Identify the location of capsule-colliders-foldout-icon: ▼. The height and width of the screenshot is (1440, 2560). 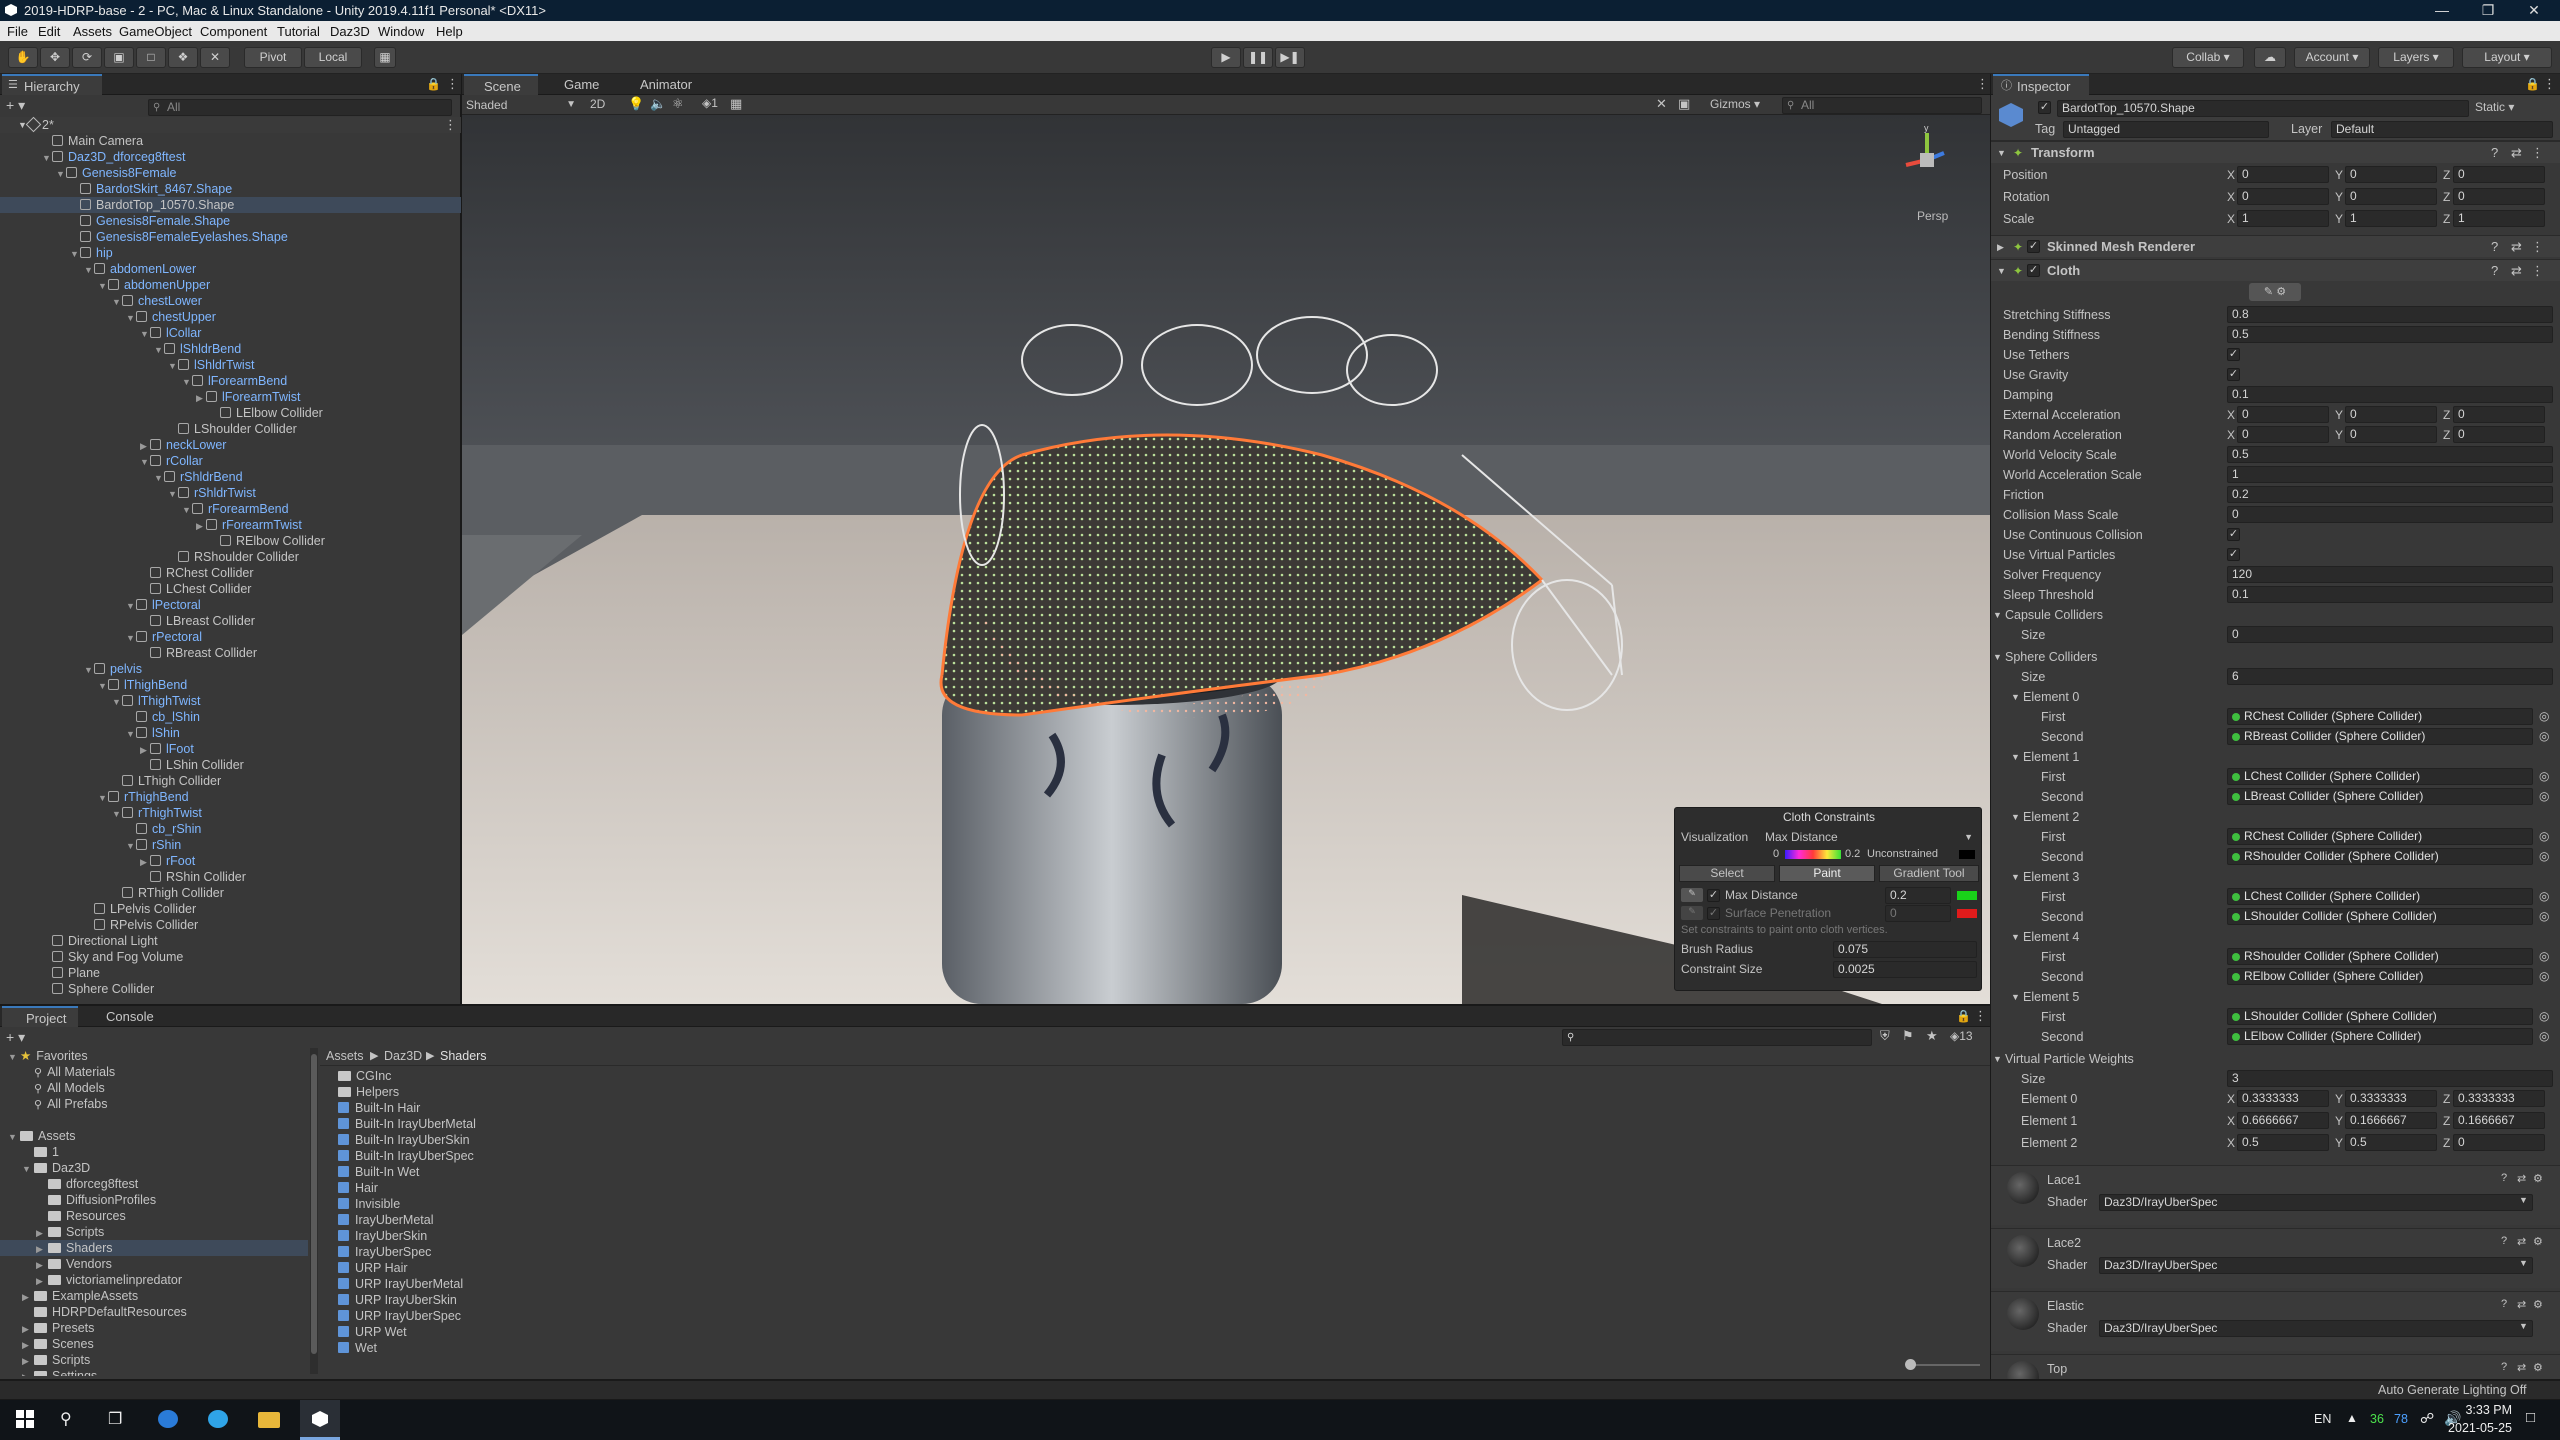
(1997, 615).